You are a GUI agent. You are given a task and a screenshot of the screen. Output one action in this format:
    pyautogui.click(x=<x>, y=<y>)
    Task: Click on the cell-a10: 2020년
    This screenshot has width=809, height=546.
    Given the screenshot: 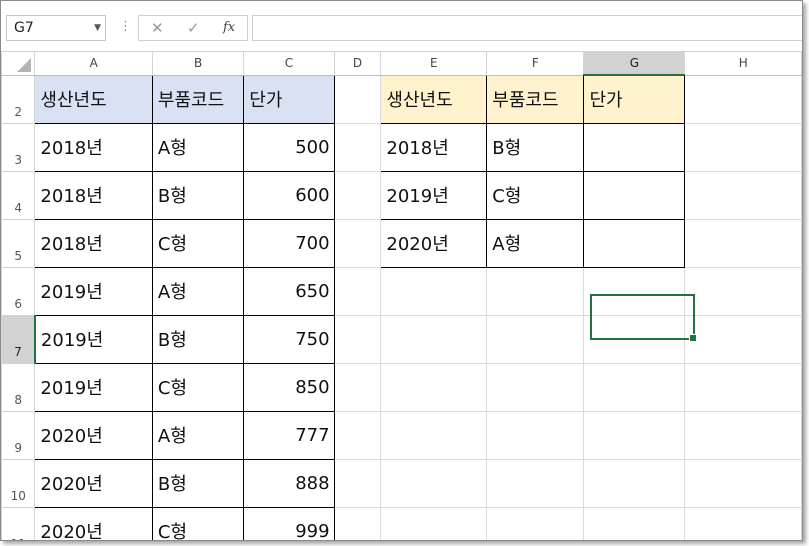 What is the action you would take?
    pyautogui.click(x=93, y=483)
    